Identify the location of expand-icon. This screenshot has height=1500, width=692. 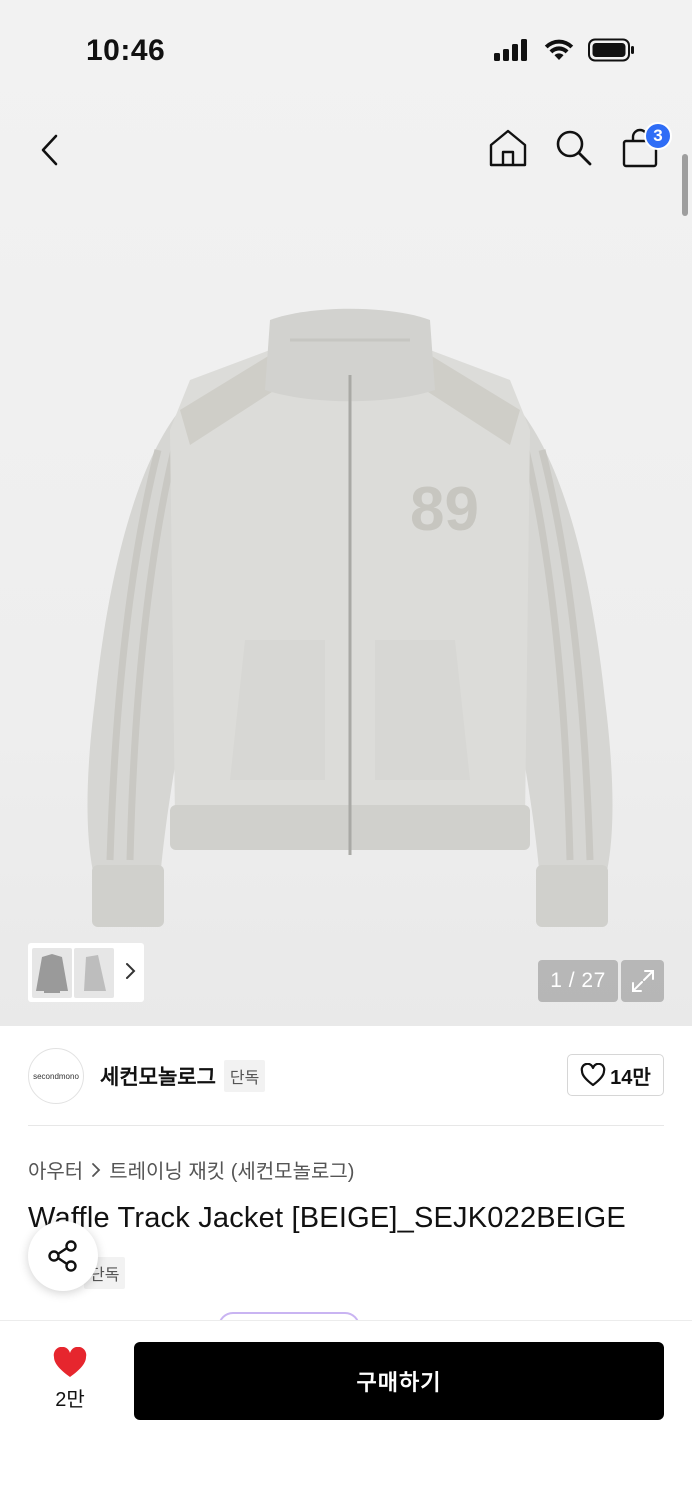
(642, 981).